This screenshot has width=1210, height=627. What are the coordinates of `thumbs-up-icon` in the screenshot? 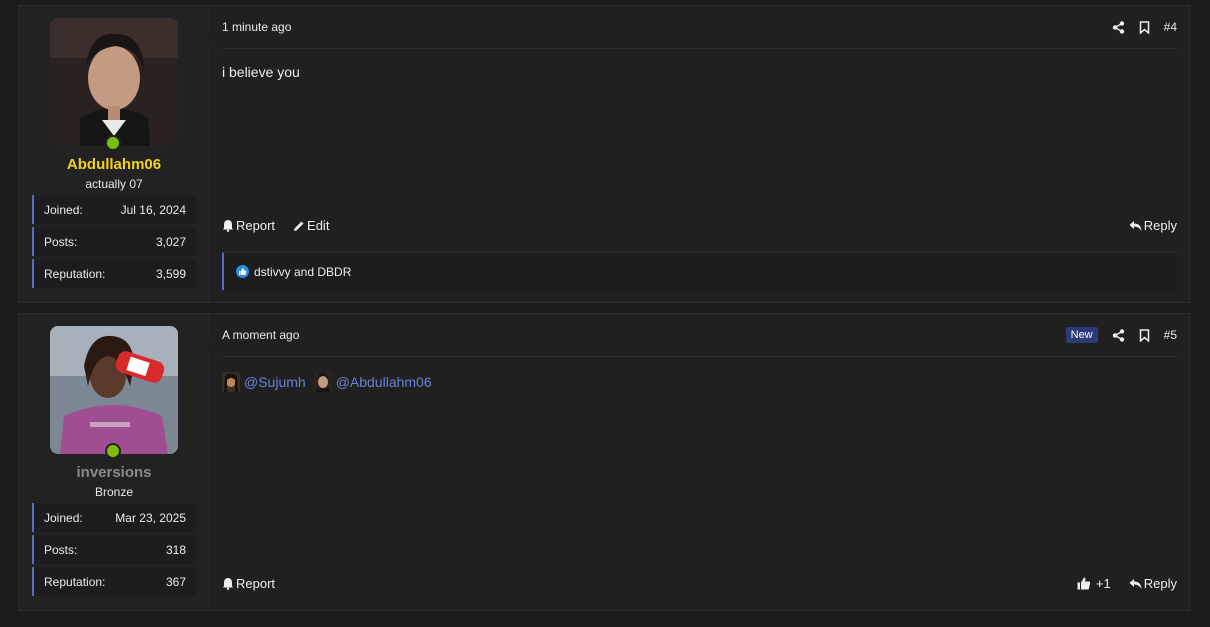 It's located at (1084, 583).